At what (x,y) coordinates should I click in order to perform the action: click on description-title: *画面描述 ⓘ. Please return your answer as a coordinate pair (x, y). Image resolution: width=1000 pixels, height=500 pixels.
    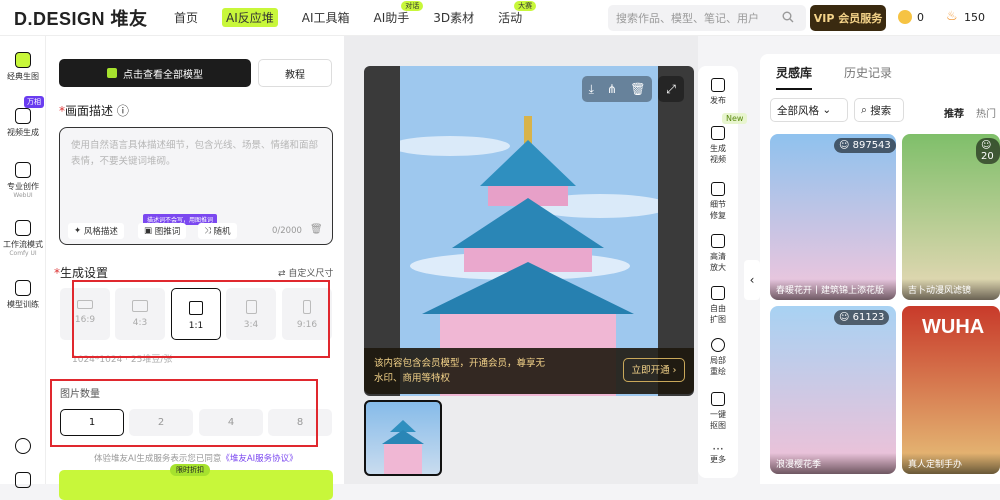
    Looking at the image, I should click on (94, 111).